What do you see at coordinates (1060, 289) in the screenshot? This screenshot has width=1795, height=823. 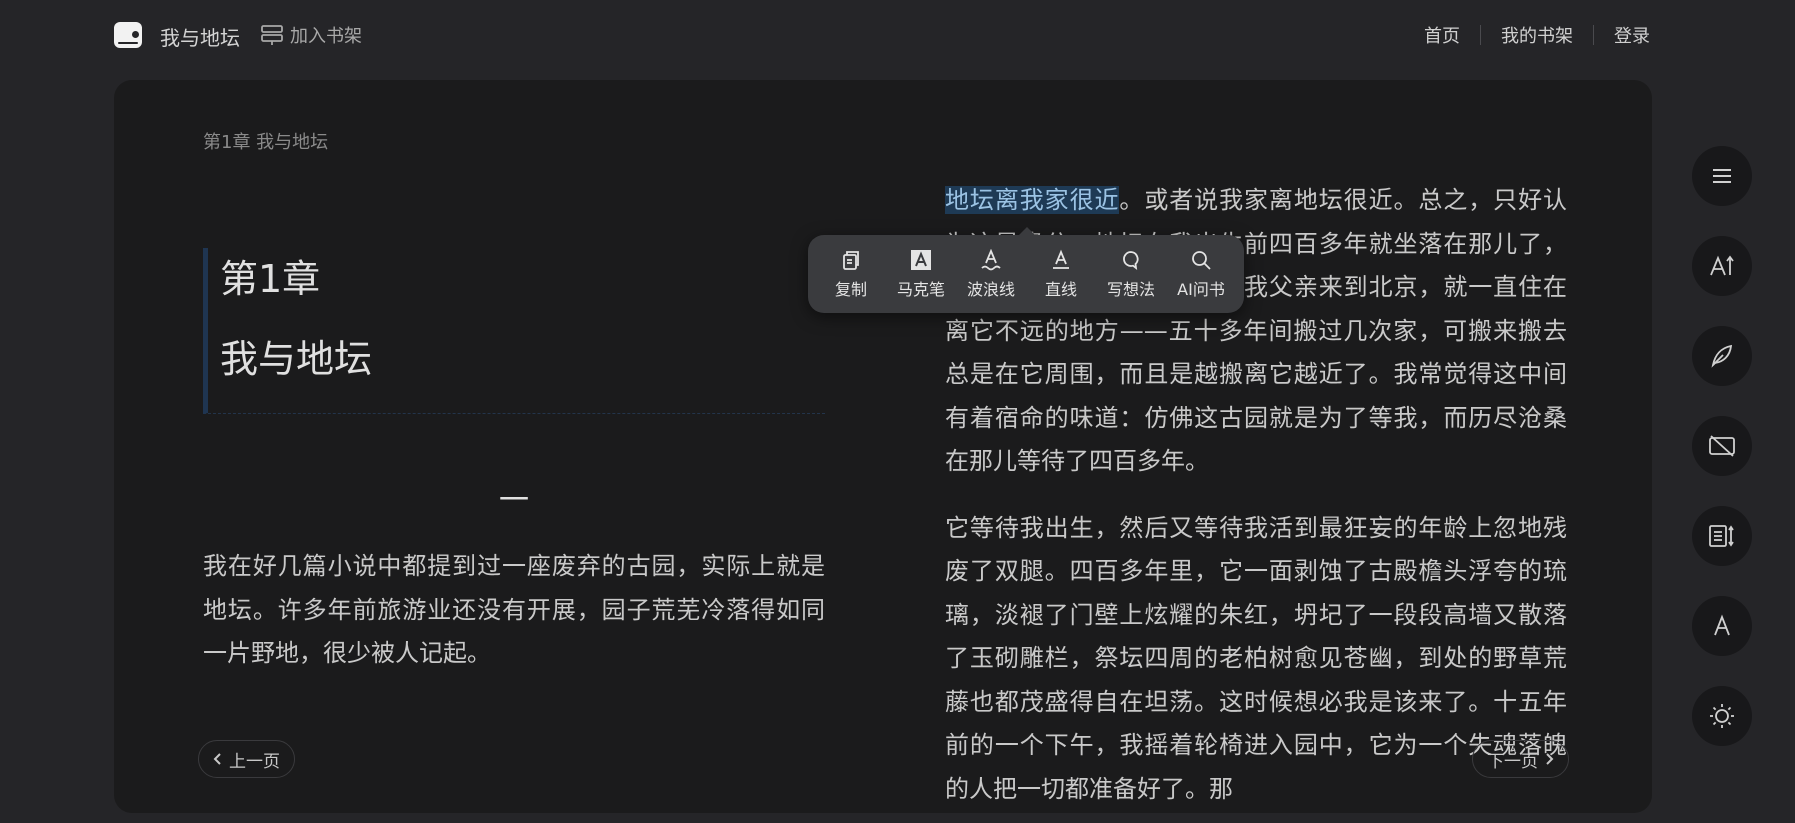 I see `straight-line-label: 直线` at bounding box center [1060, 289].